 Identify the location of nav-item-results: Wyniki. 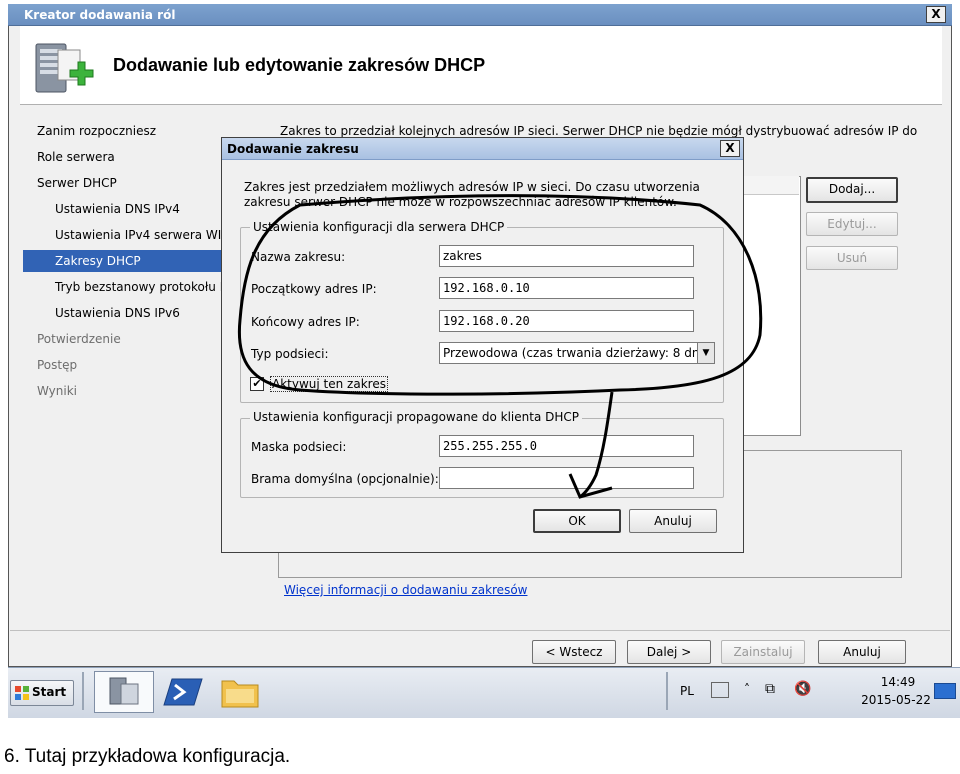
(57, 391).